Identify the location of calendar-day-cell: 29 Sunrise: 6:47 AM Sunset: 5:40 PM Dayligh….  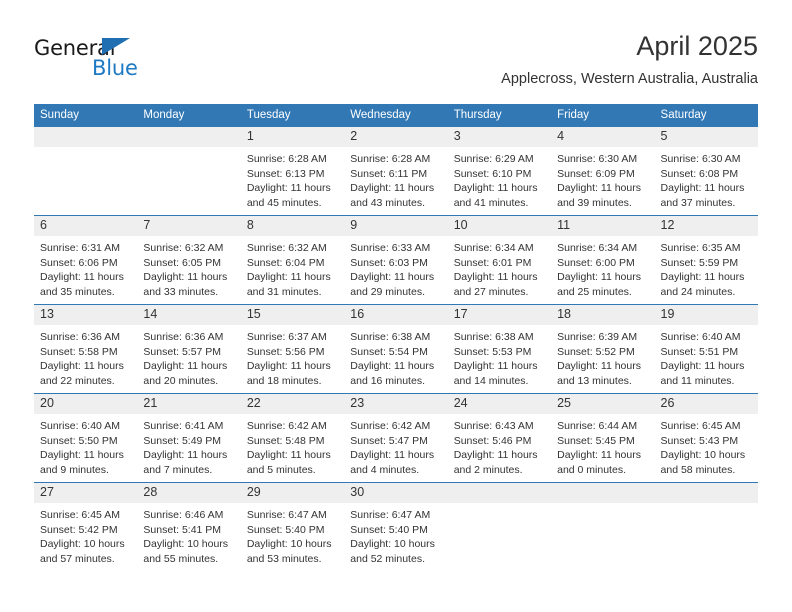
(292, 526).